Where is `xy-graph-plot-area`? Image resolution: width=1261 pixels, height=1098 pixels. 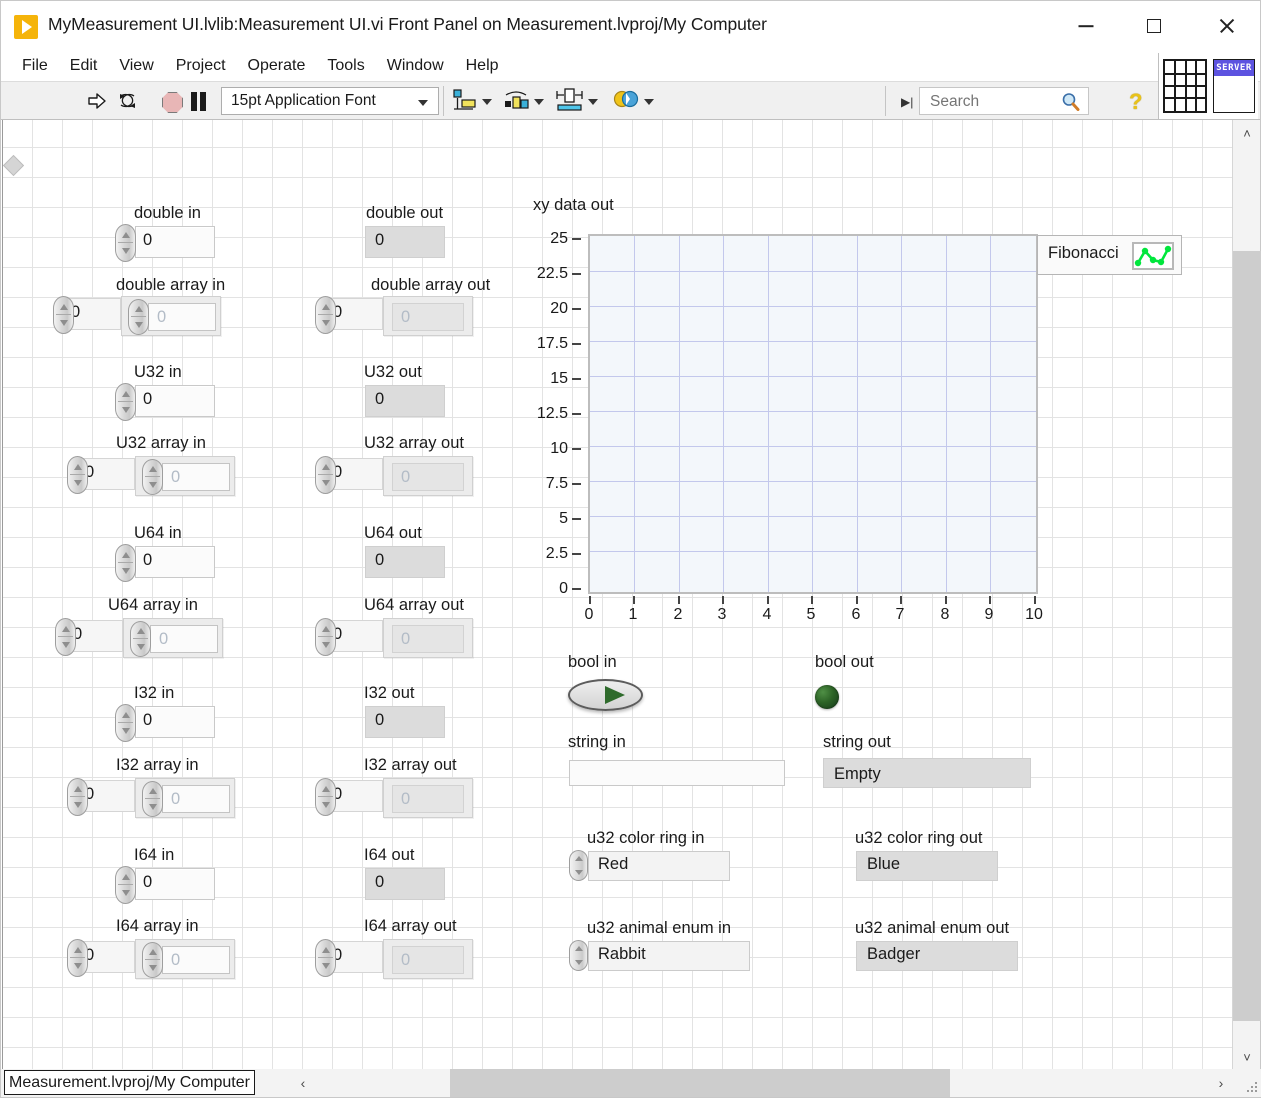
xy-graph-plot-area is located at coordinates (813, 414).